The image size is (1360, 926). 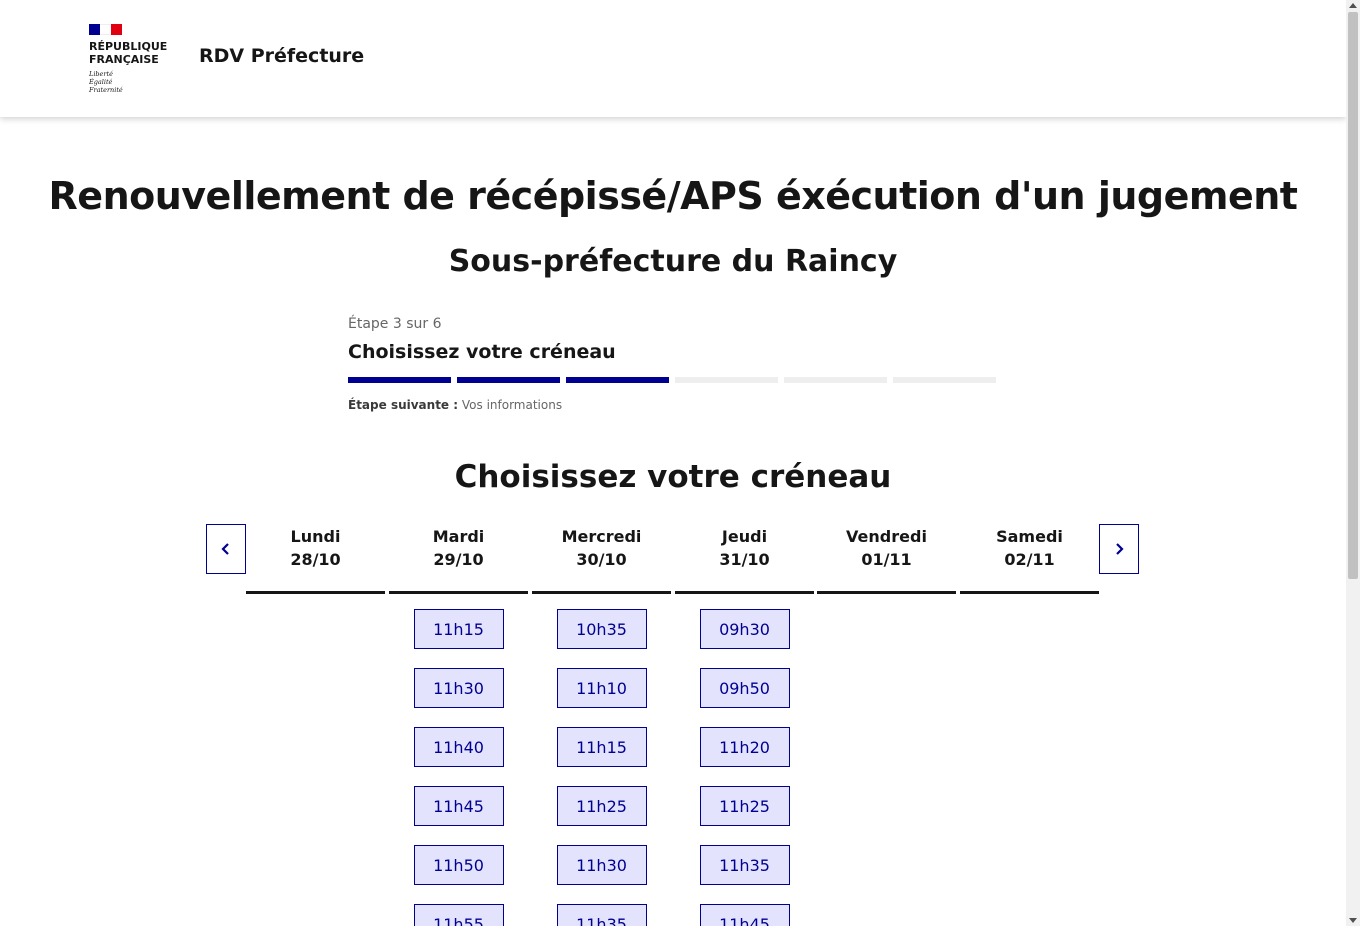 I want to click on day-header: Vendredi 01/11, so click(x=886, y=559).